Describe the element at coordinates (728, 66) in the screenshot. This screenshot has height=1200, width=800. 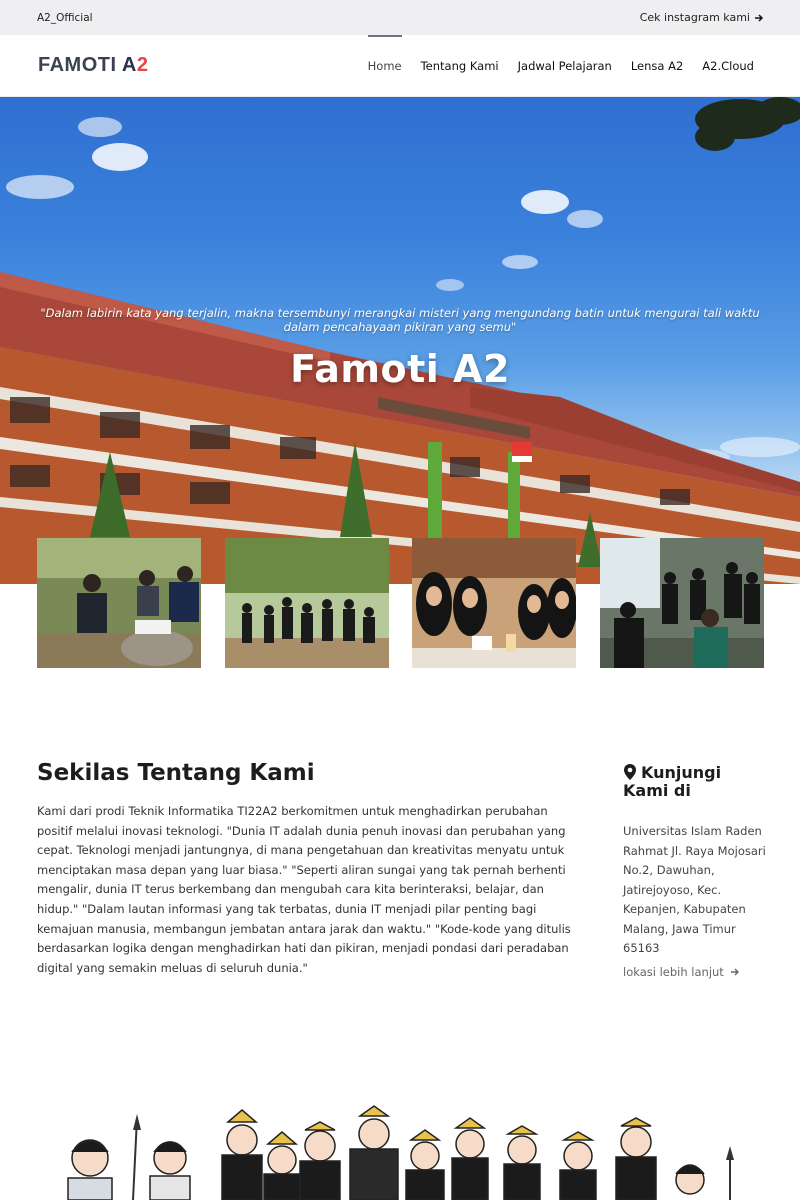
I see `nav-a2-cloud: A2.Cloud` at that location.